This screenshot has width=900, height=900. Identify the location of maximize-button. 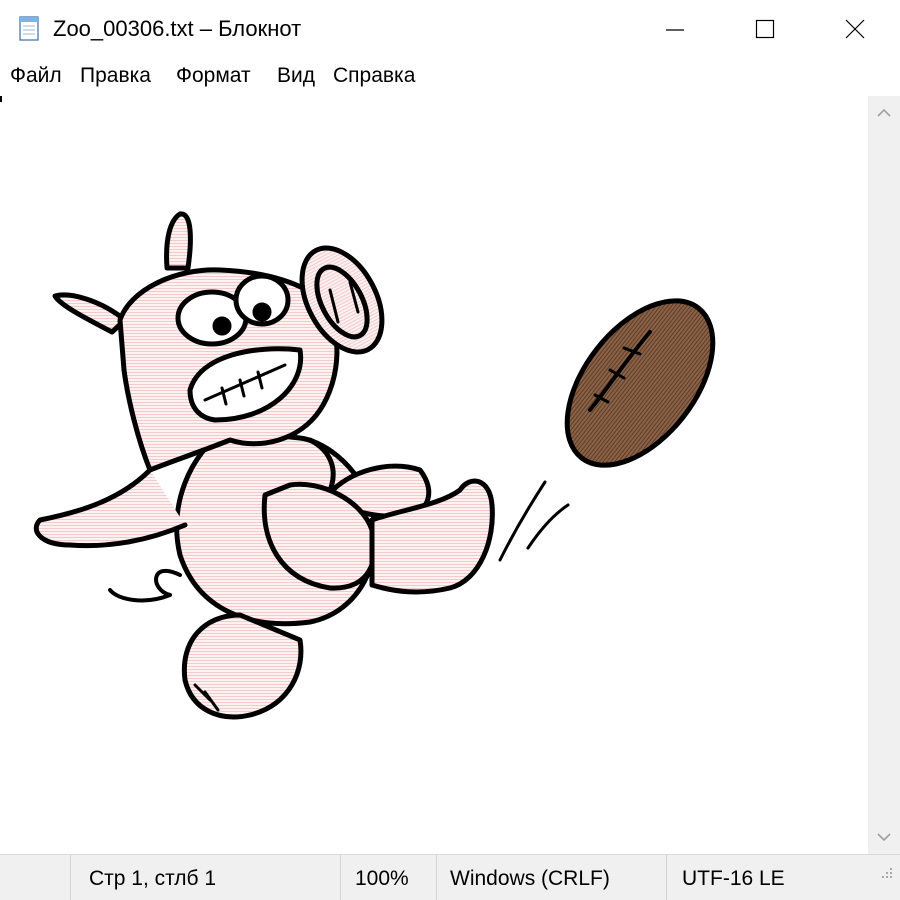
(765, 29).